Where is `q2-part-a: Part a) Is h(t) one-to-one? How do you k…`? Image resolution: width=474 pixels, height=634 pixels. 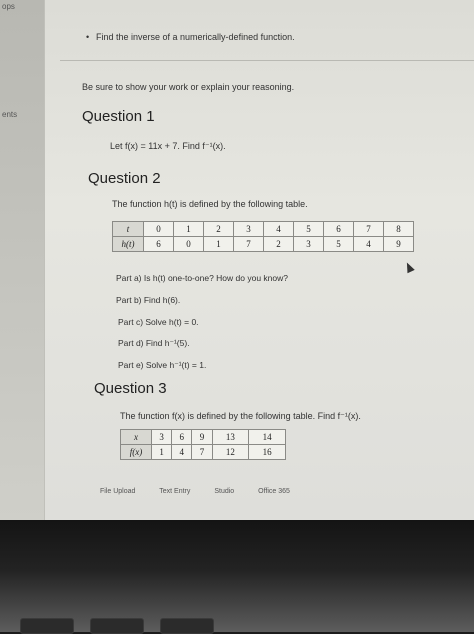
q2-part-a: Part a) Is h(t) one-to-one? How do you k… is located at coordinates (202, 278).